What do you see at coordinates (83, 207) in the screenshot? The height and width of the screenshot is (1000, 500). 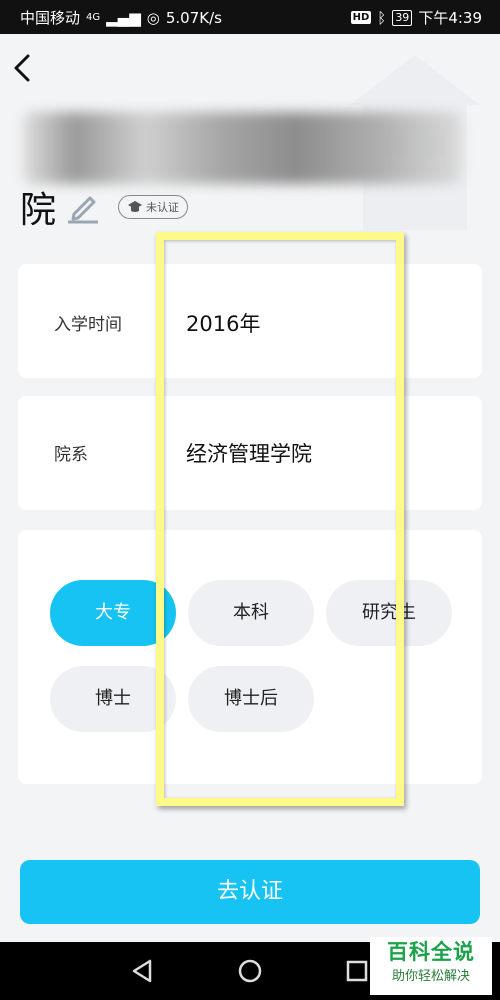 I see `edit-pencil-icon` at bounding box center [83, 207].